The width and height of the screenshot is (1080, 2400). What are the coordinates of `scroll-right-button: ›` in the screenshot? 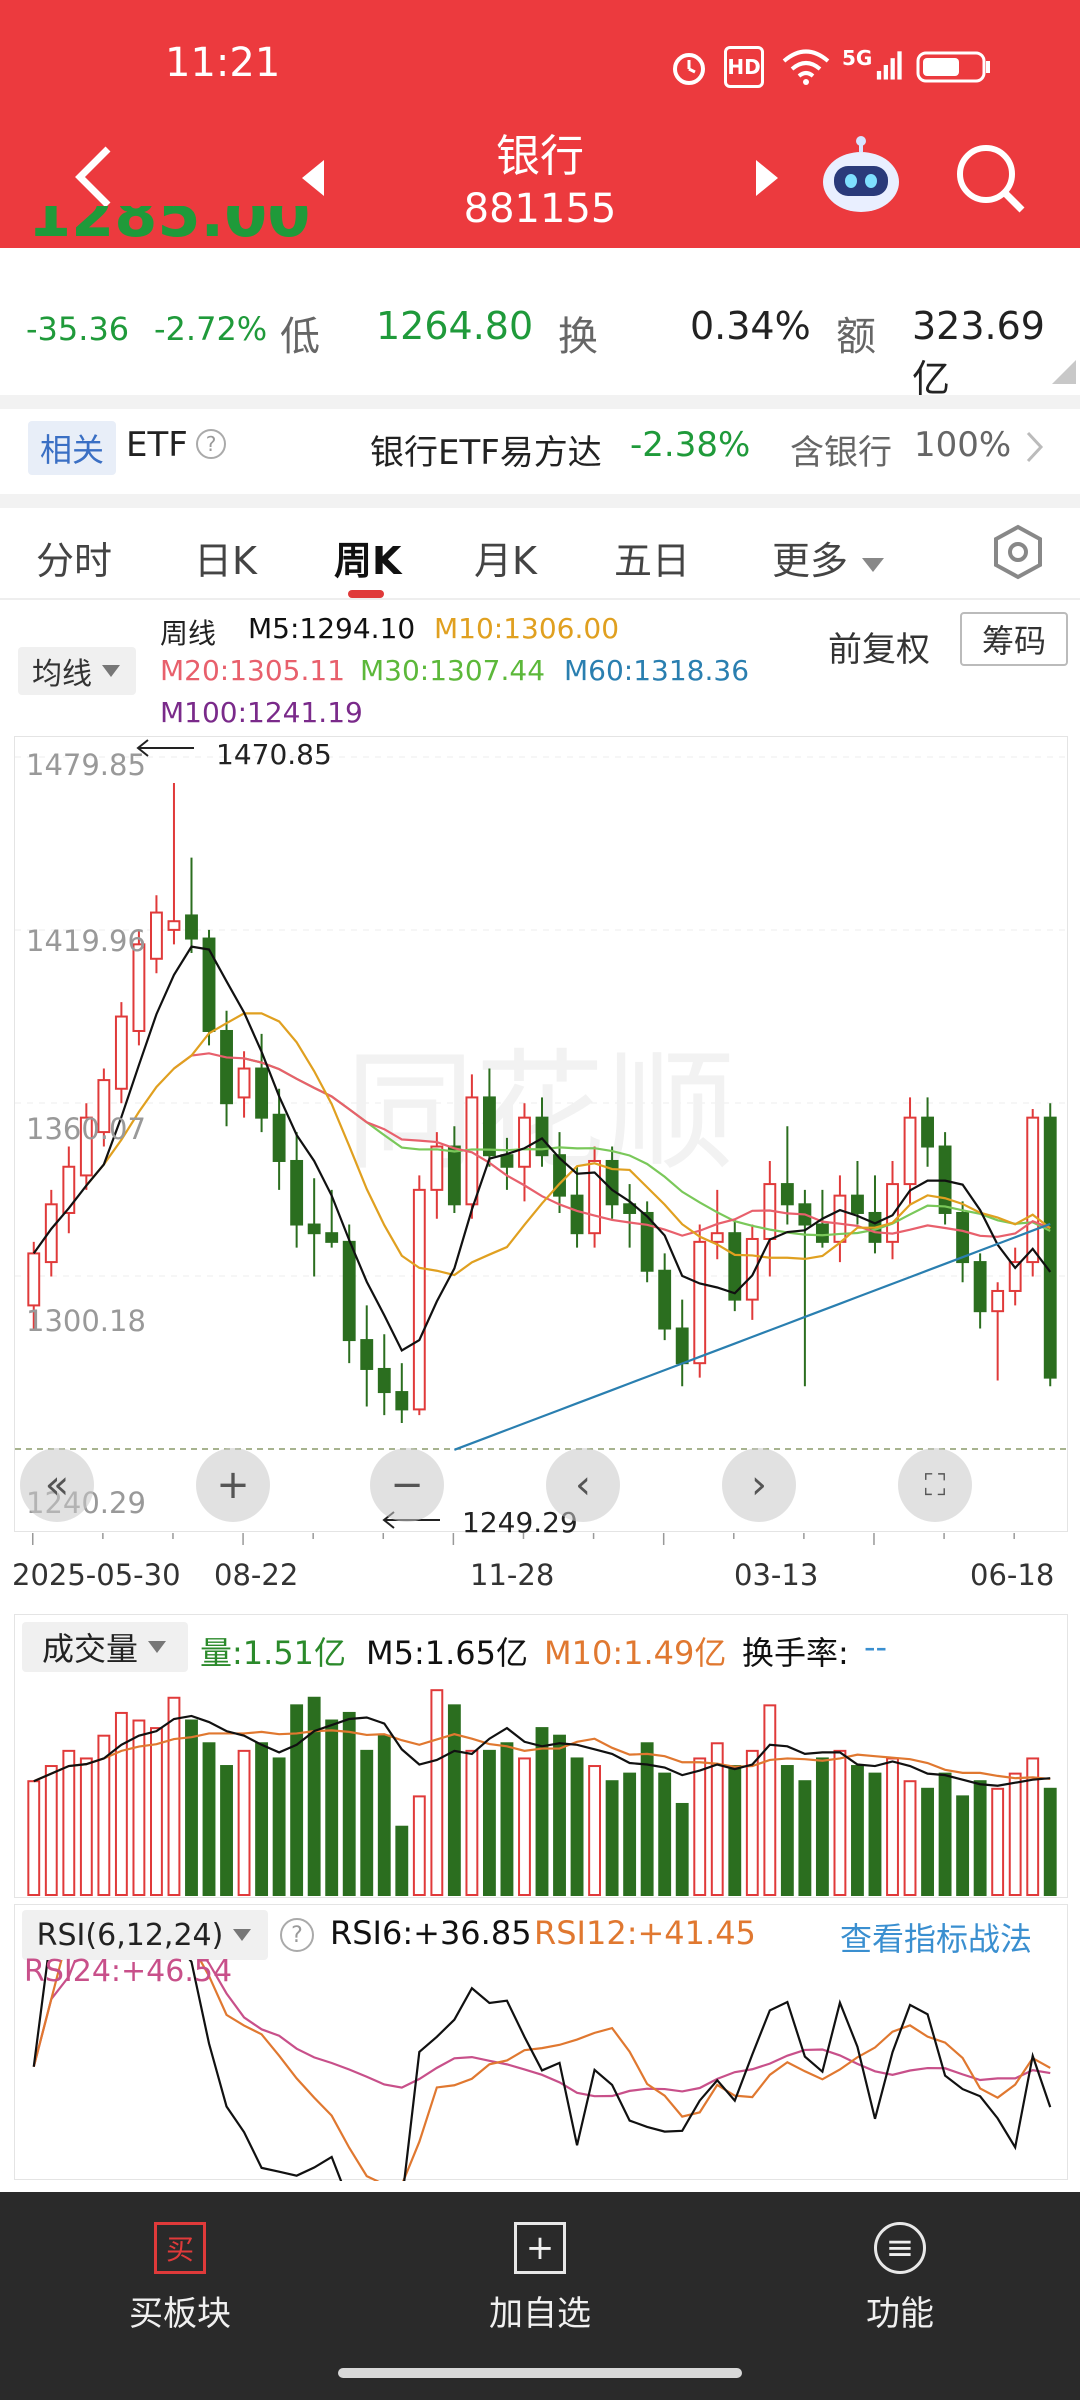 It's located at (759, 1485).